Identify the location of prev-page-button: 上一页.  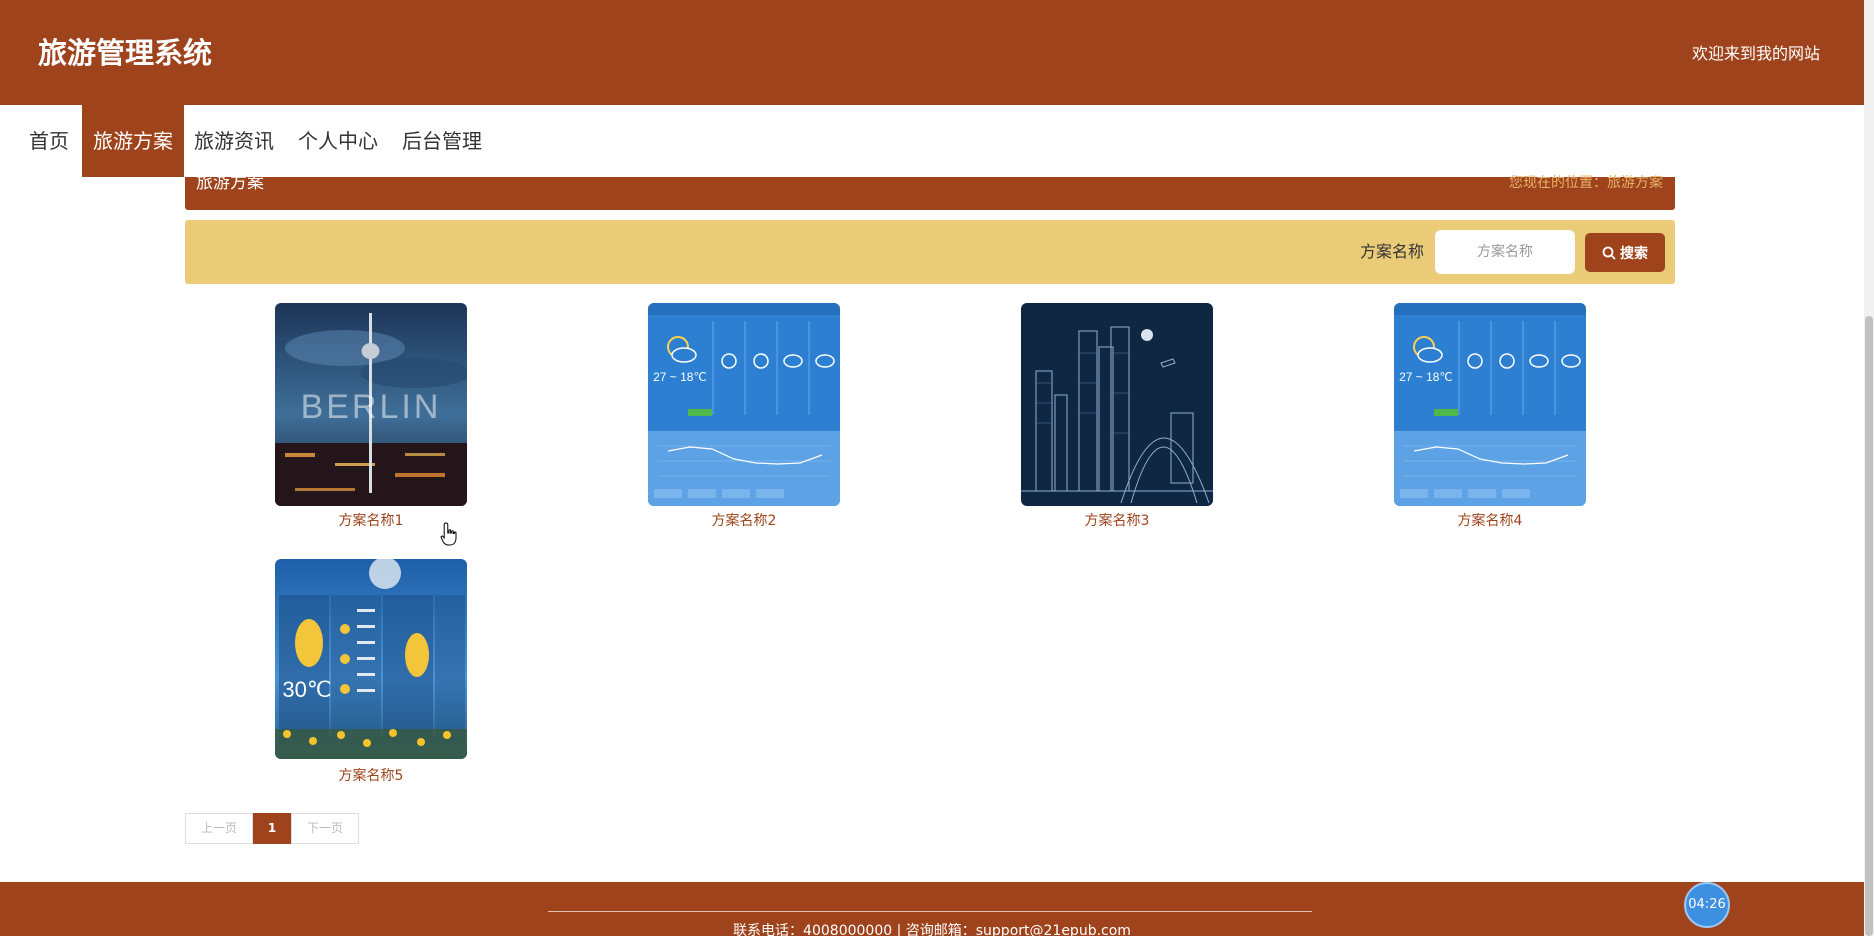
(219, 828).